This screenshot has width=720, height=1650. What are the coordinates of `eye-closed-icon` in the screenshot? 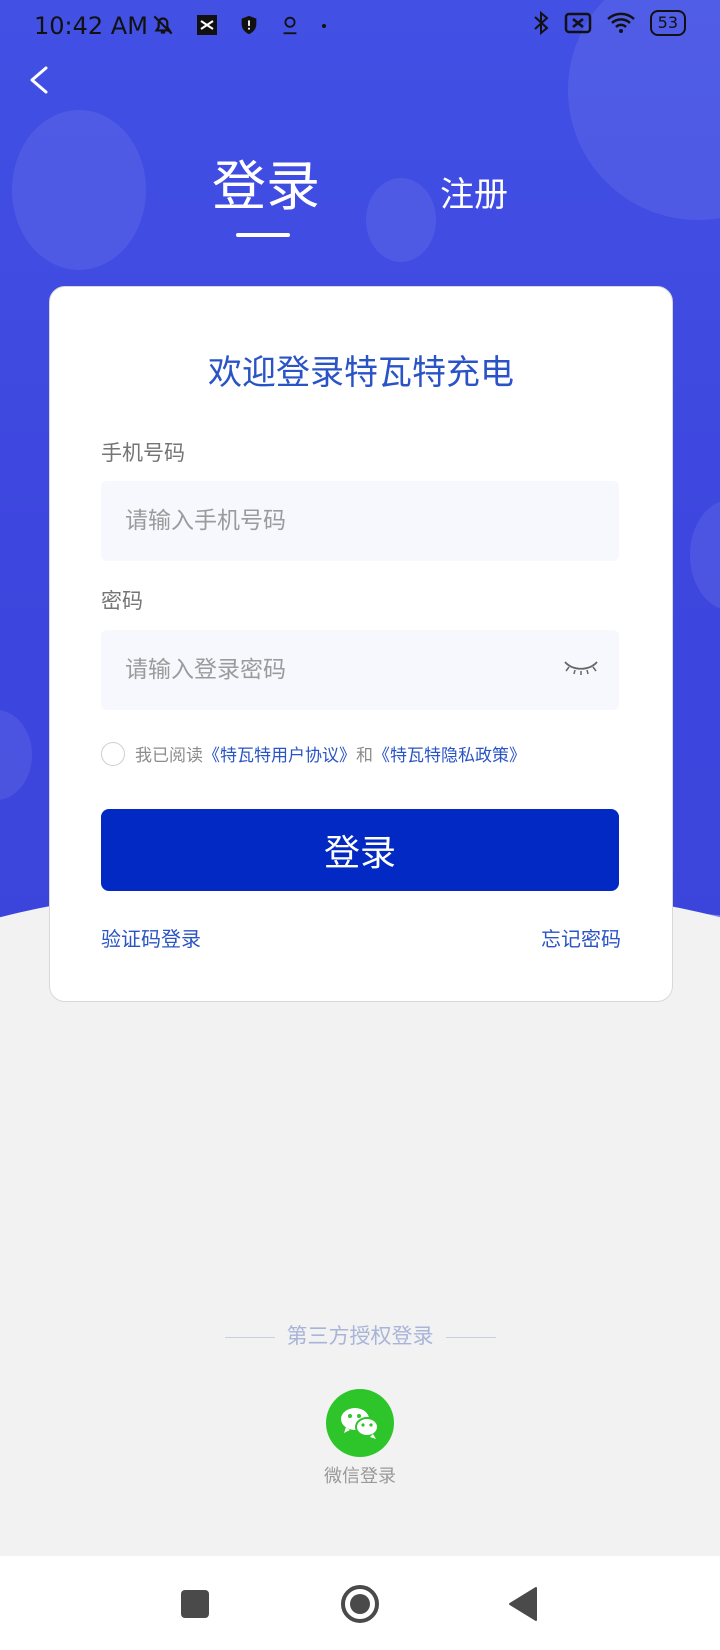 It's located at (581, 668).